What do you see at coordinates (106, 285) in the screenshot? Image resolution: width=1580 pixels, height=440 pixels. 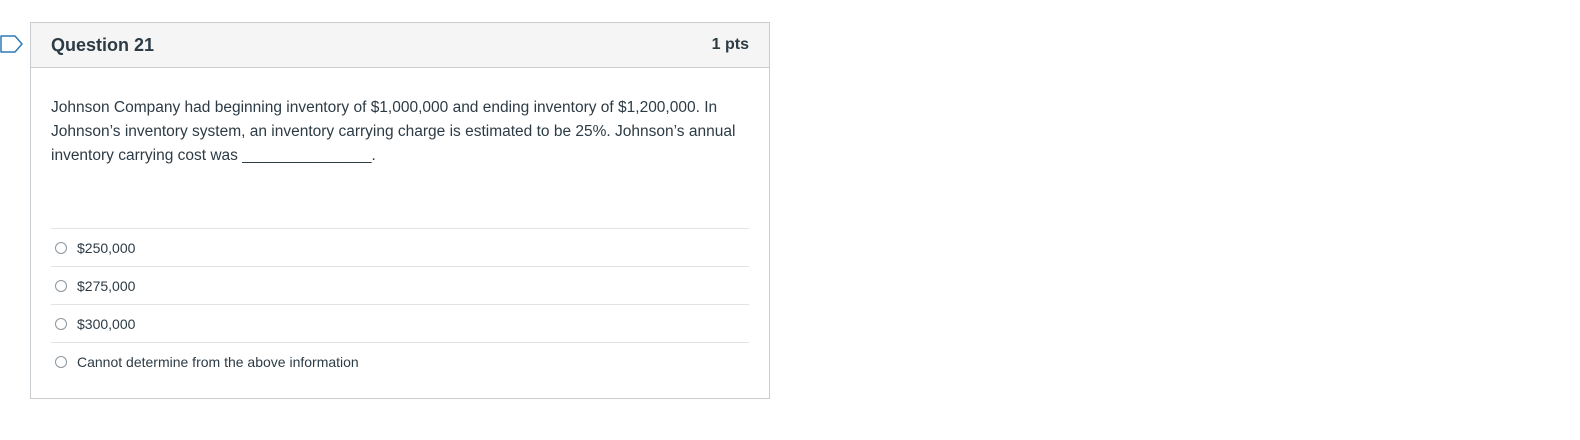 I see `answer-label: $275,000` at bounding box center [106, 285].